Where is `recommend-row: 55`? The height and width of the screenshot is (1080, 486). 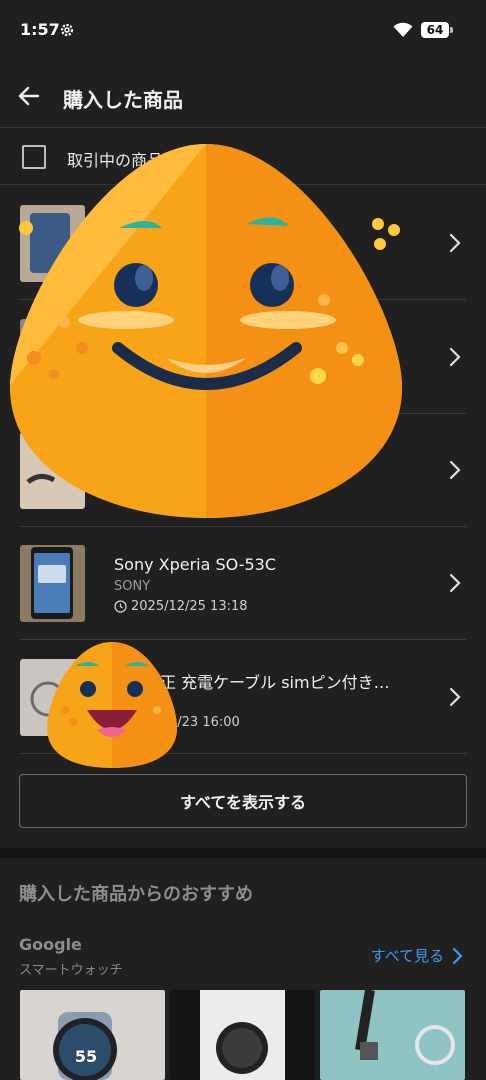 recommend-row: 55 is located at coordinates (243, 1035).